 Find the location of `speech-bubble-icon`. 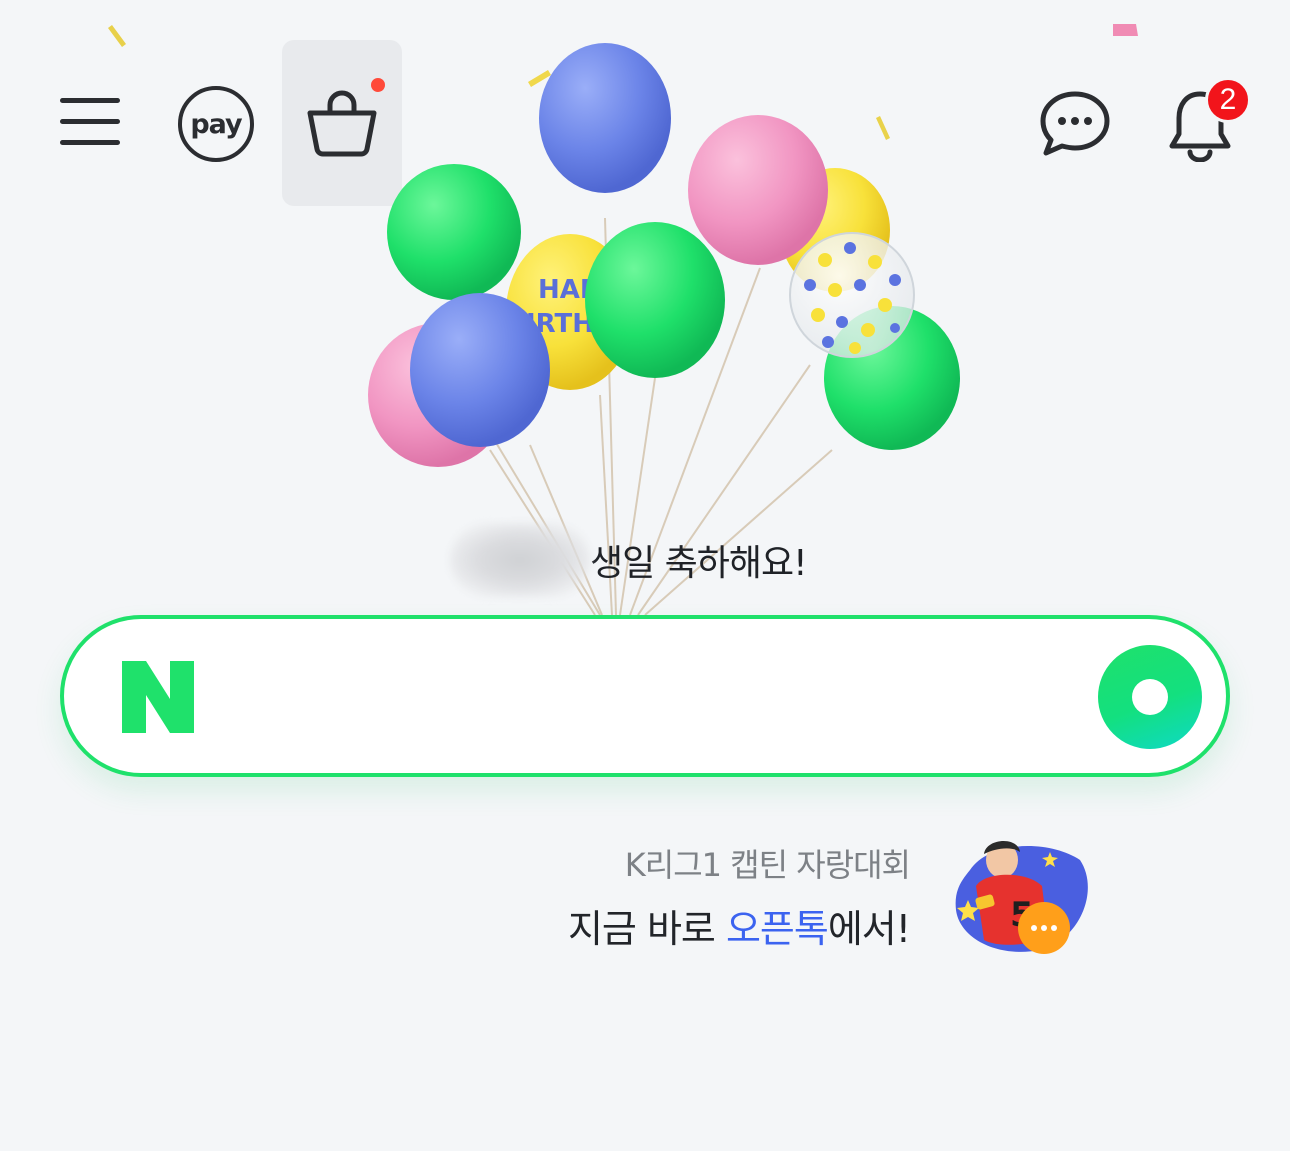

speech-bubble-icon is located at coordinates (1075, 123).